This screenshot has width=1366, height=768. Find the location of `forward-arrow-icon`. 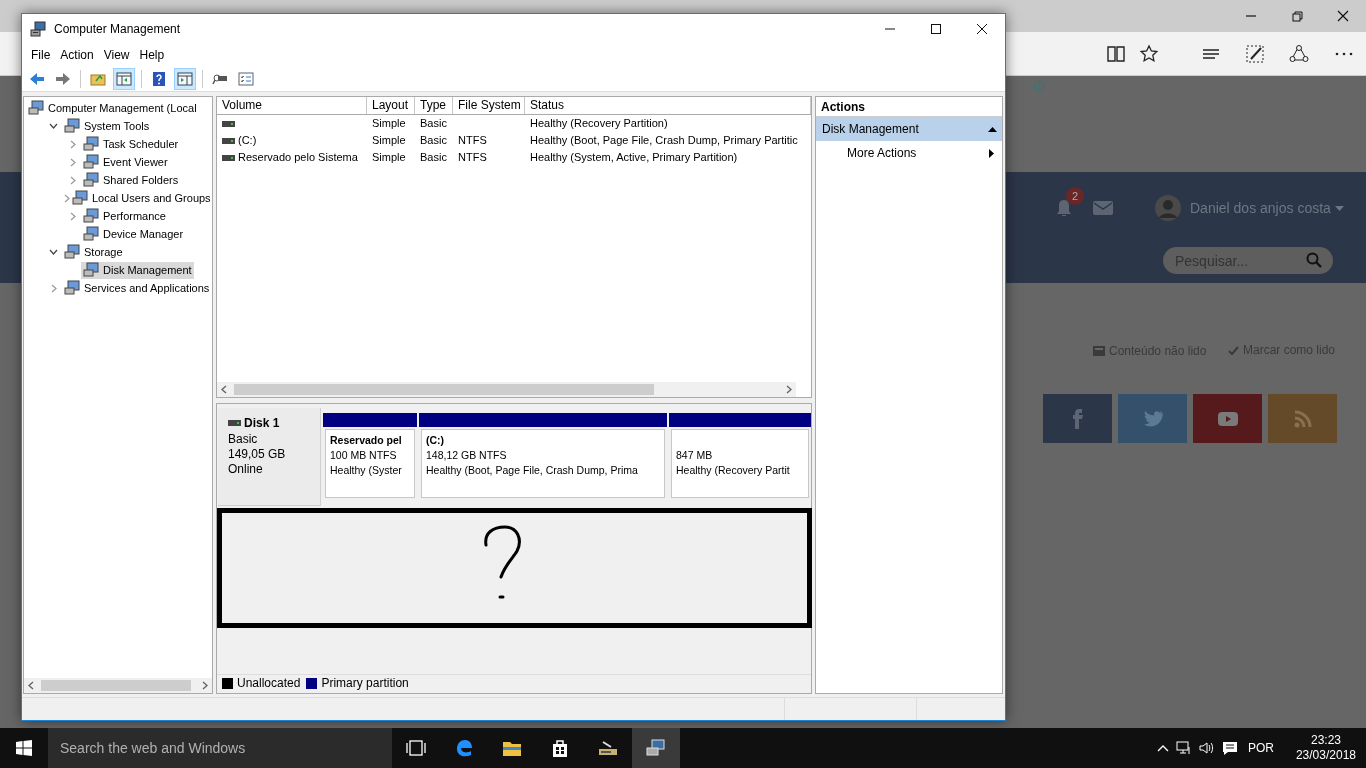

forward-arrow-icon is located at coordinates (63, 78).